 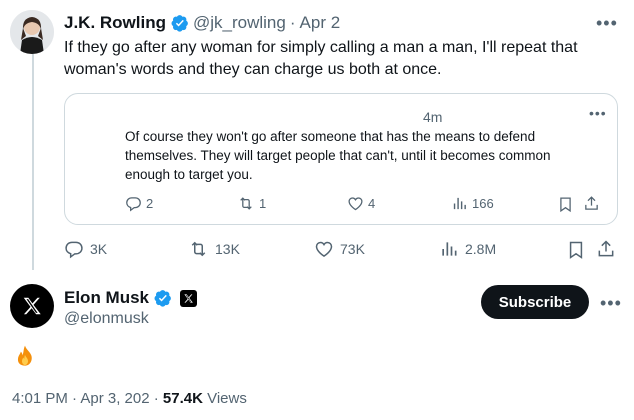 I want to click on author-name: J.K. Rowling, so click(x=115, y=23).